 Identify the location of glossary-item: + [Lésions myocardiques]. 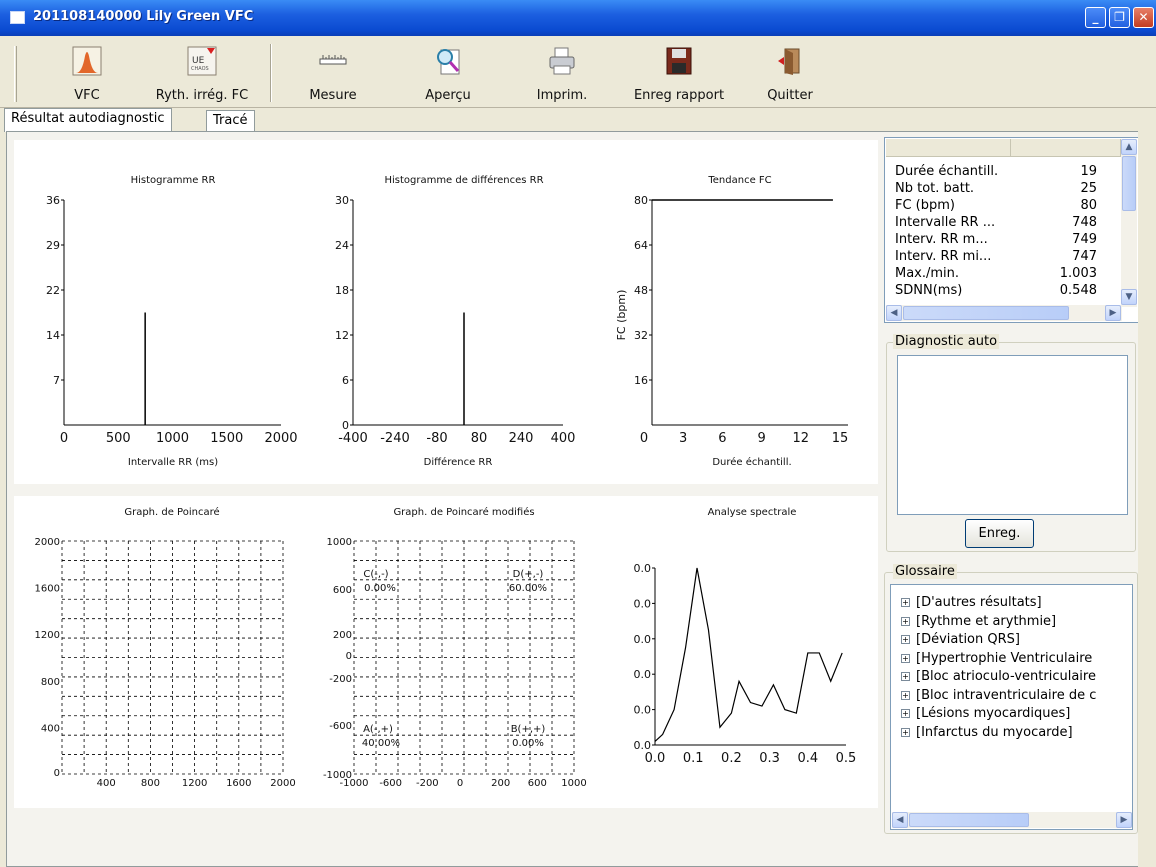
(985, 713).